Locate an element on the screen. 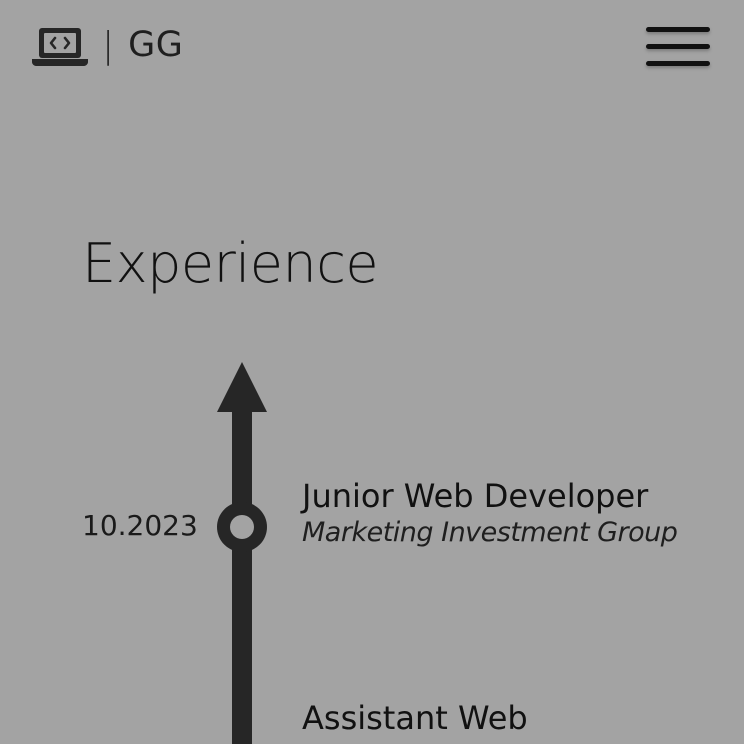 The width and height of the screenshot is (744, 744). timeline-job-title: Assistant Web is located at coordinates (415, 718).